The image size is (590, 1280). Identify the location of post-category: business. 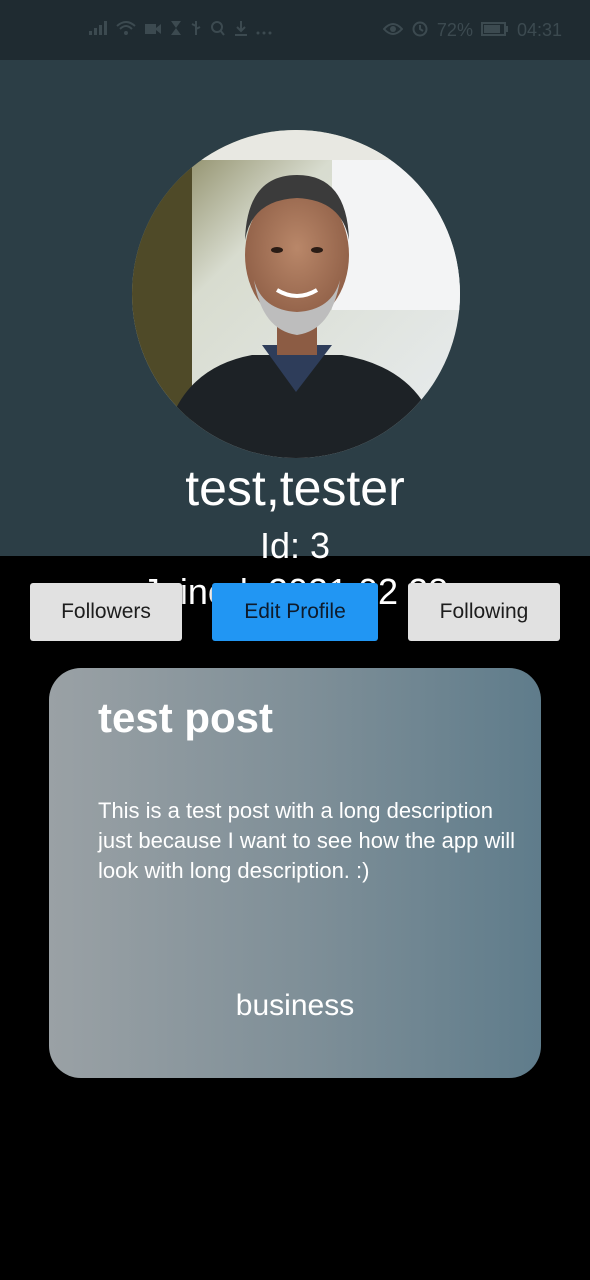
(295, 1005).